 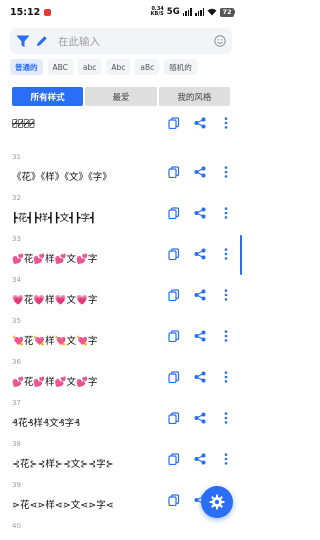 I want to click on pencil-icon, so click(x=42, y=41).